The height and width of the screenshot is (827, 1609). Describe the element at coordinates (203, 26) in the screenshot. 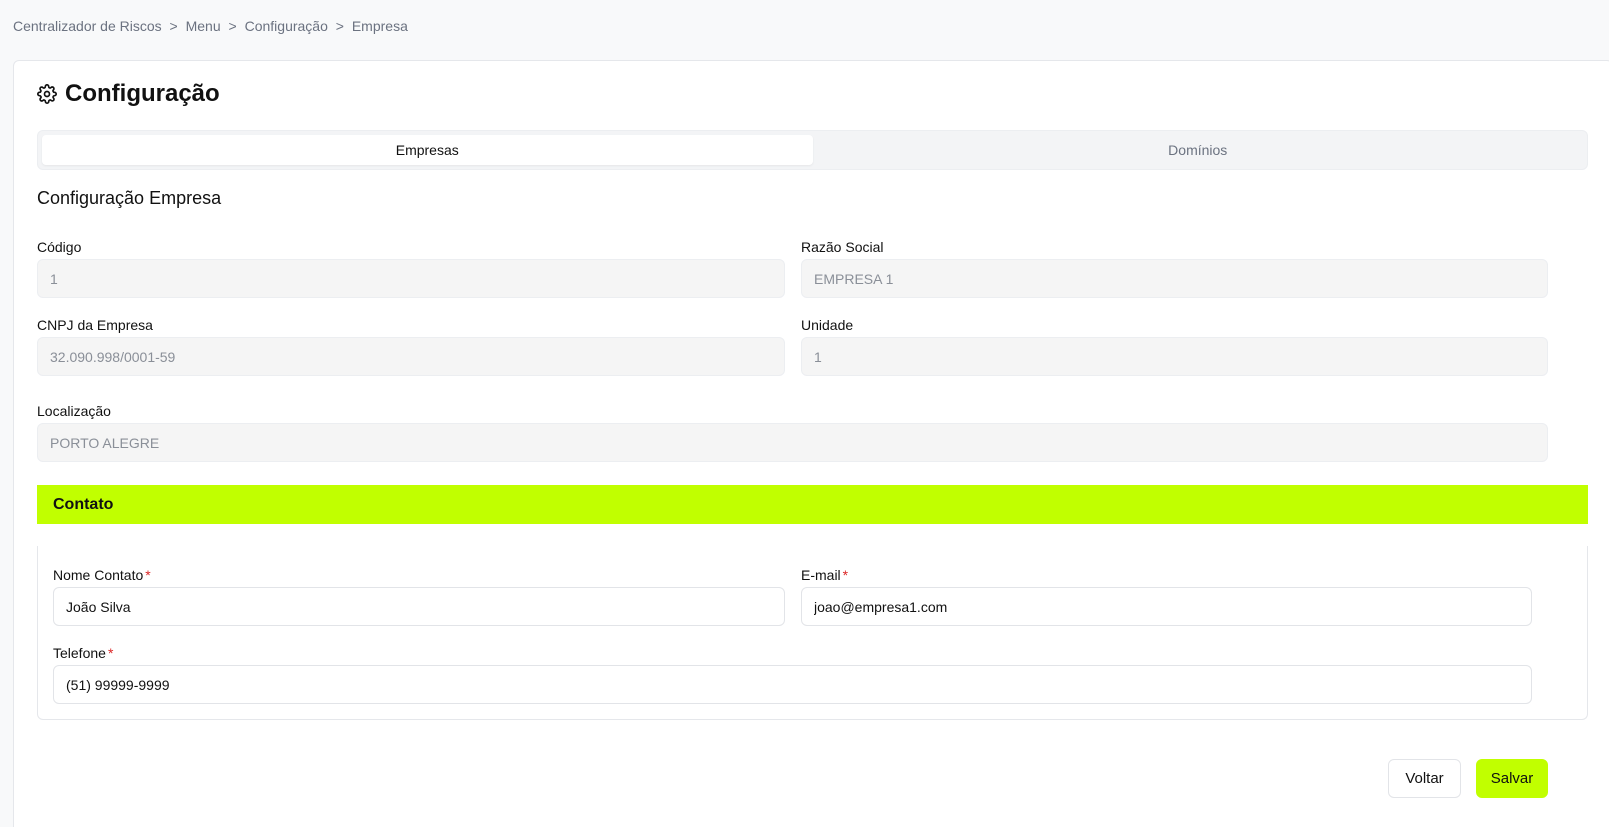

I see `breadcrumb-item-menu: Menu` at that location.